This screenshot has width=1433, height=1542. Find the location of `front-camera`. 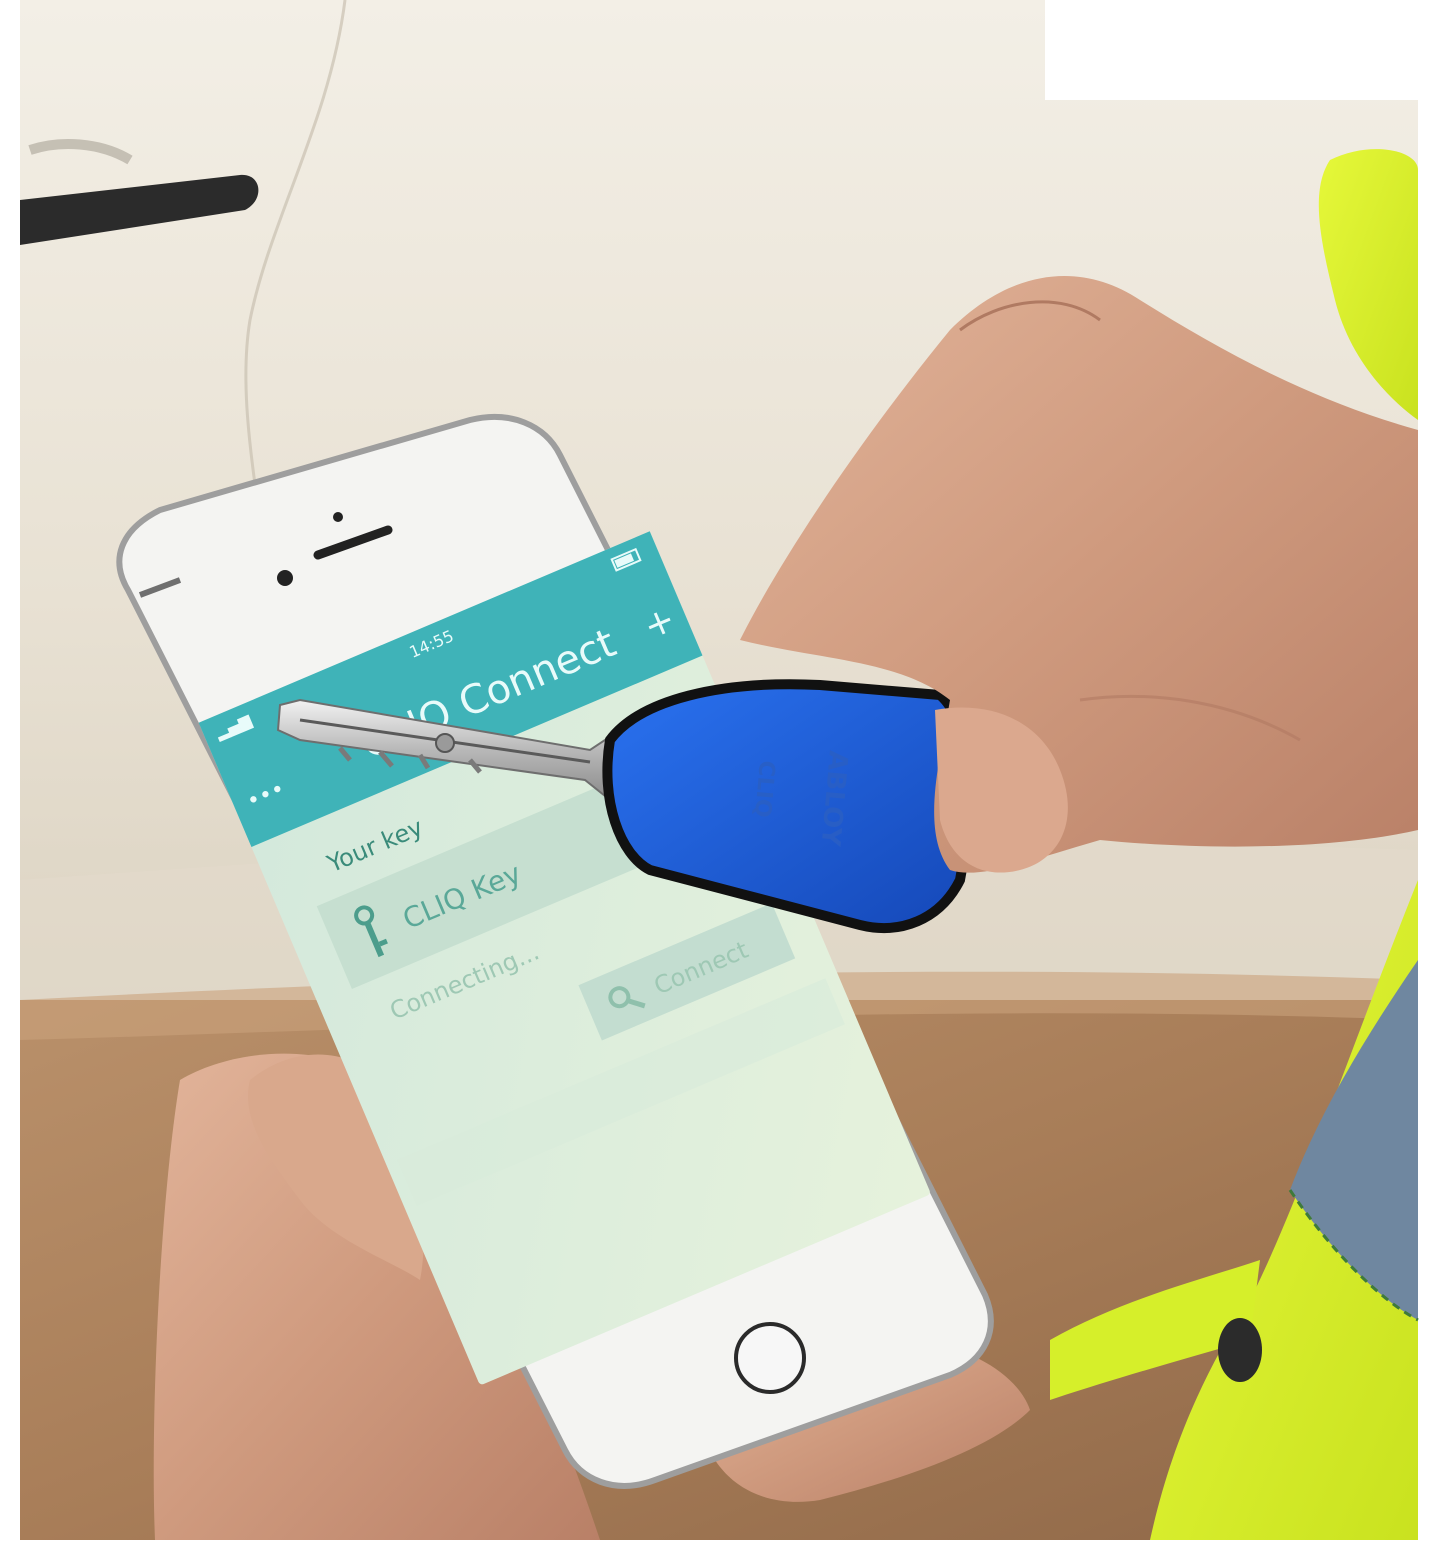

front-camera is located at coordinates (285, 578).